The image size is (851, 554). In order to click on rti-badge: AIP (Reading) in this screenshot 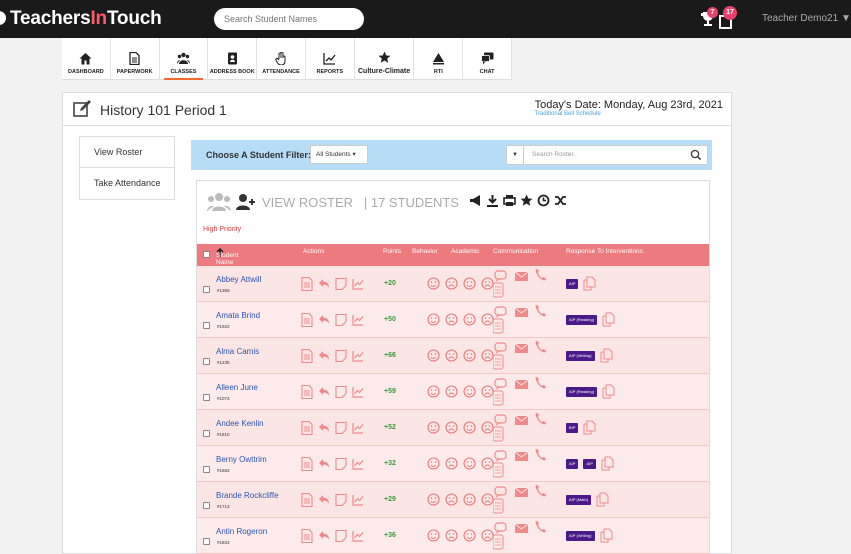, I will do `click(582, 319)`.